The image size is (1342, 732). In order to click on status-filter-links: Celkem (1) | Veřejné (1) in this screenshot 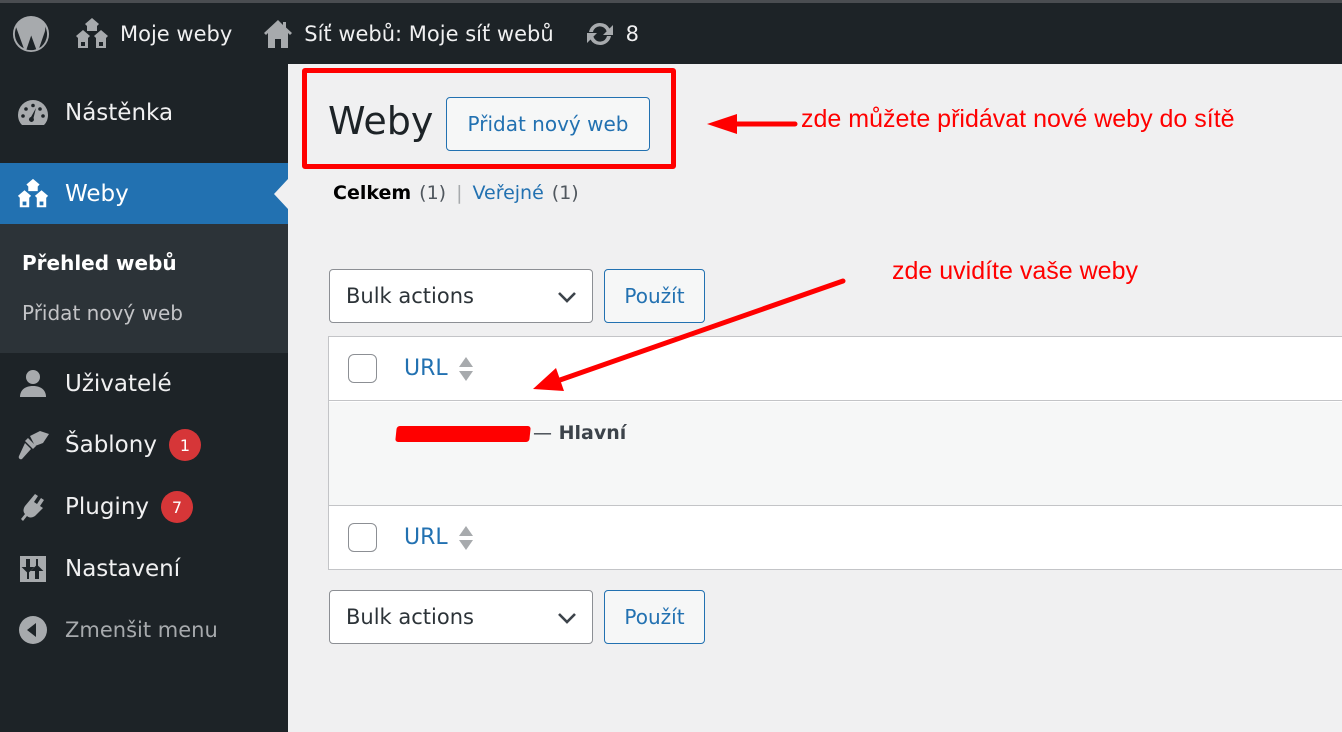, I will do `click(456, 193)`.